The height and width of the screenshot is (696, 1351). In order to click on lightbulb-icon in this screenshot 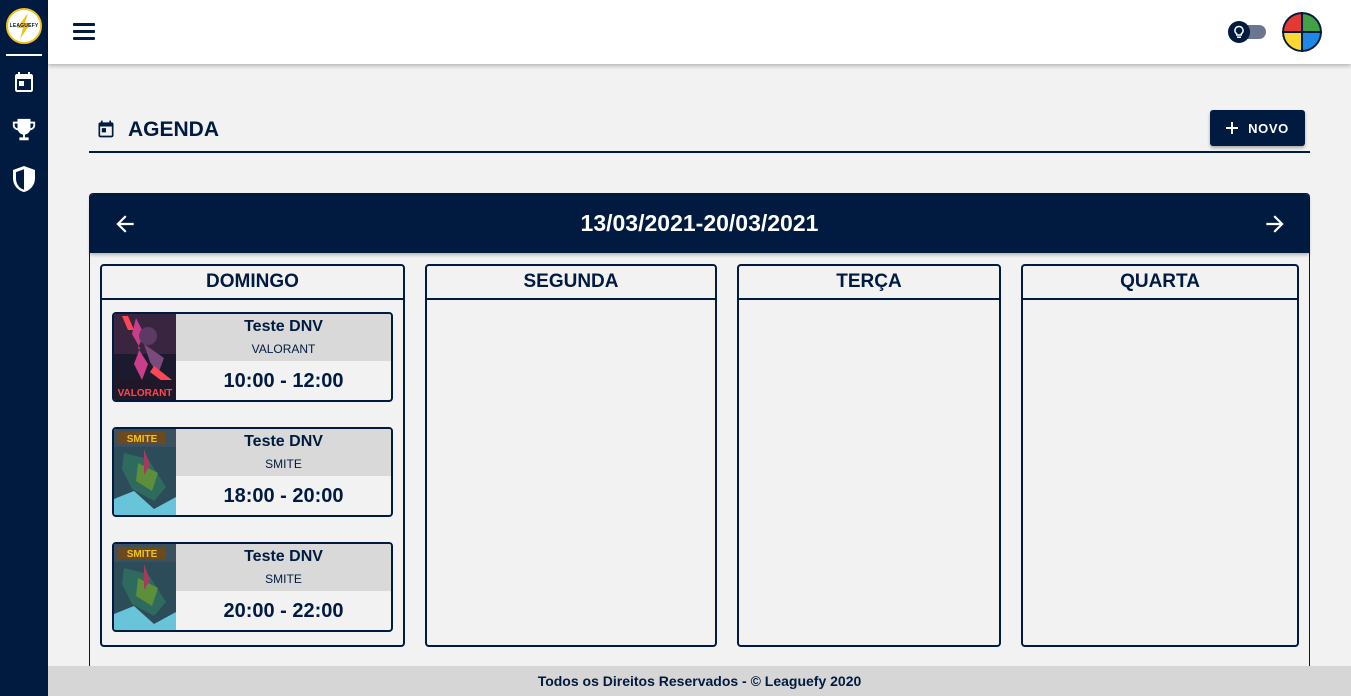, I will do `click(1239, 31)`.